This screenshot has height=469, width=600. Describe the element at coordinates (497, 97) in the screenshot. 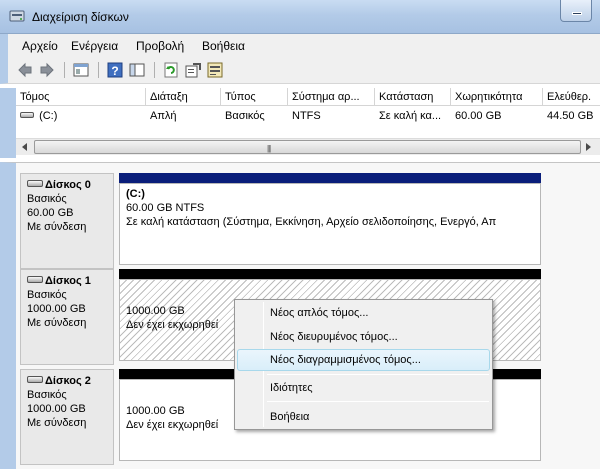

I see `column-header-capacity: Χωρητικότητα` at that location.